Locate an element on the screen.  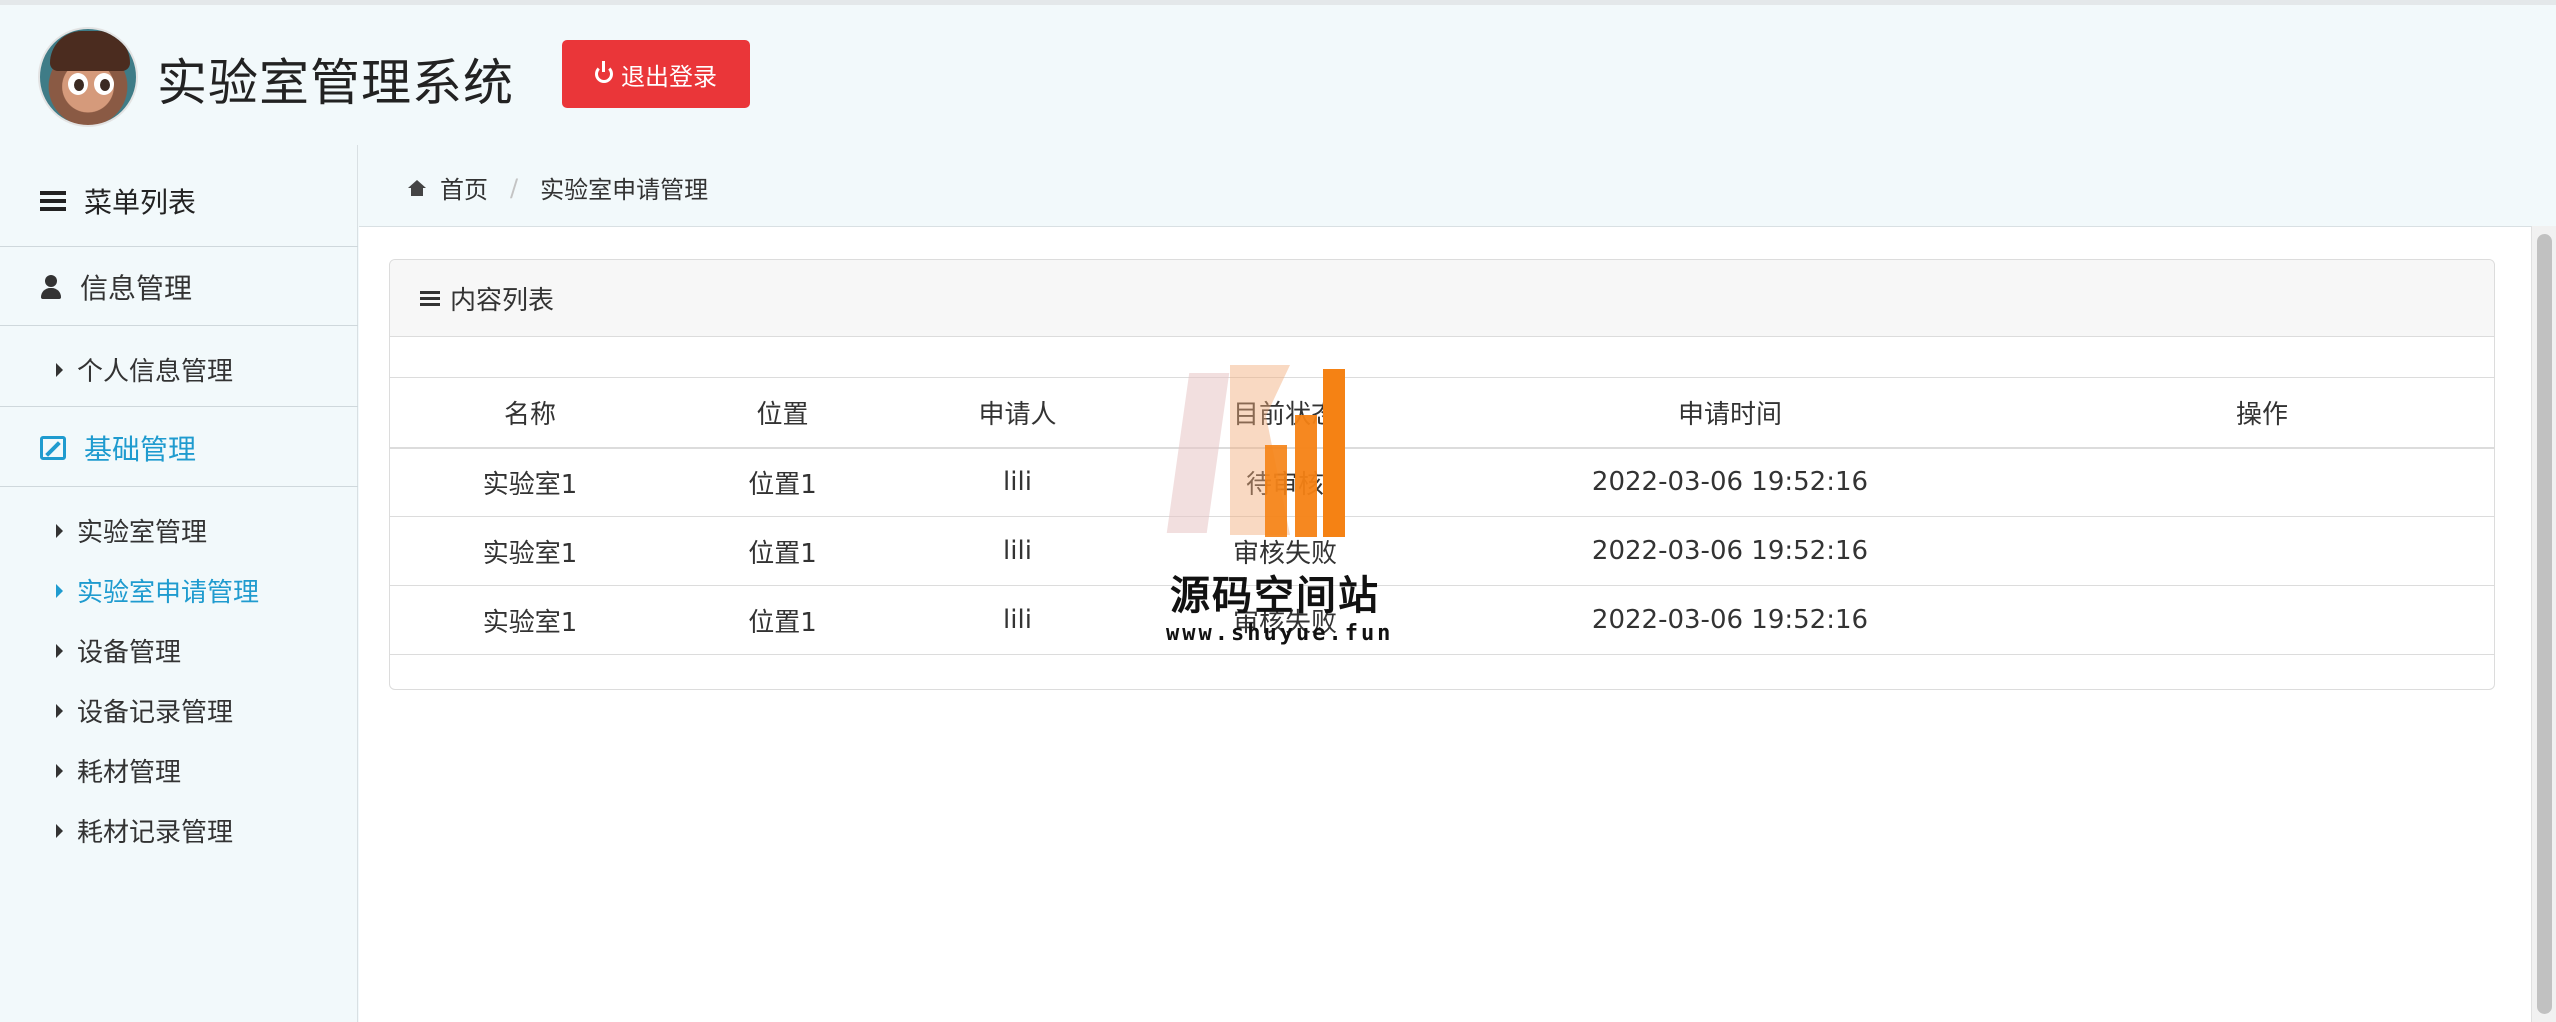
sidebar-item-personal-info: 个人信息管理 is located at coordinates (144, 369).